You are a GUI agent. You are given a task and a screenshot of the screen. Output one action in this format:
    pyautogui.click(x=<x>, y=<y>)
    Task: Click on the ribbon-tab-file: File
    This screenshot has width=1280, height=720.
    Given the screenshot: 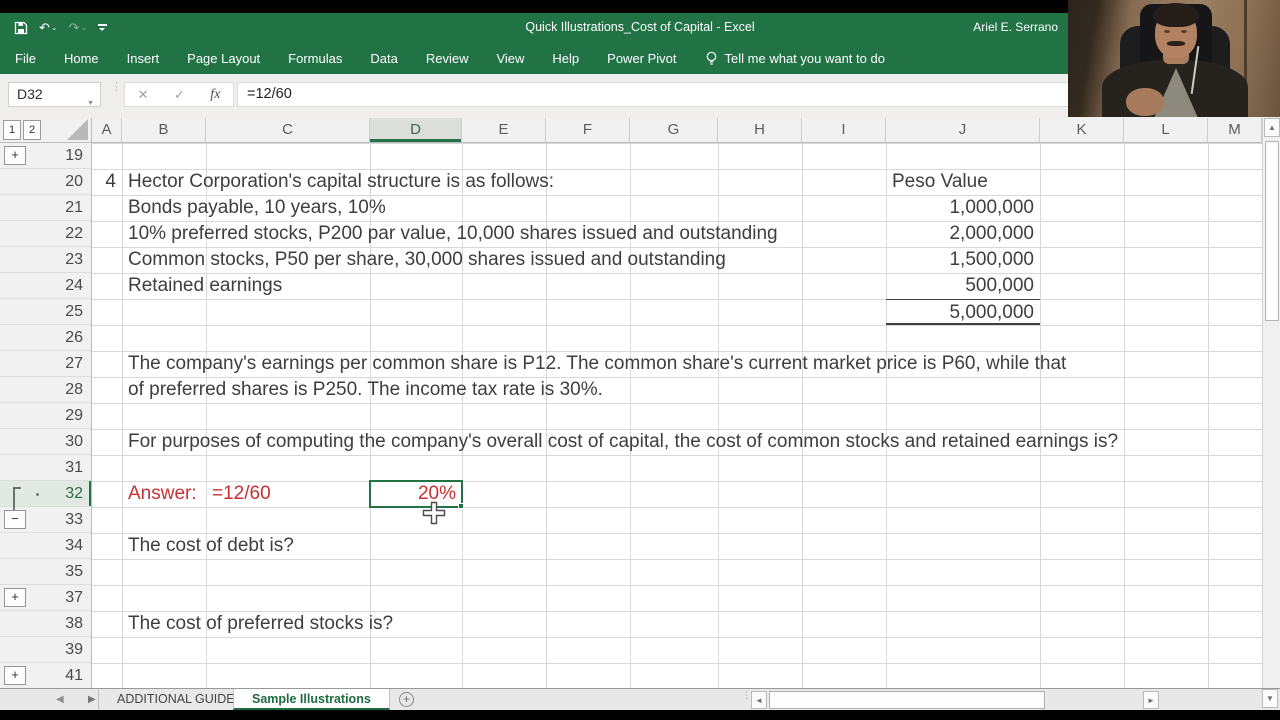 What is the action you would take?
    pyautogui.click(x=25, y=58)
    